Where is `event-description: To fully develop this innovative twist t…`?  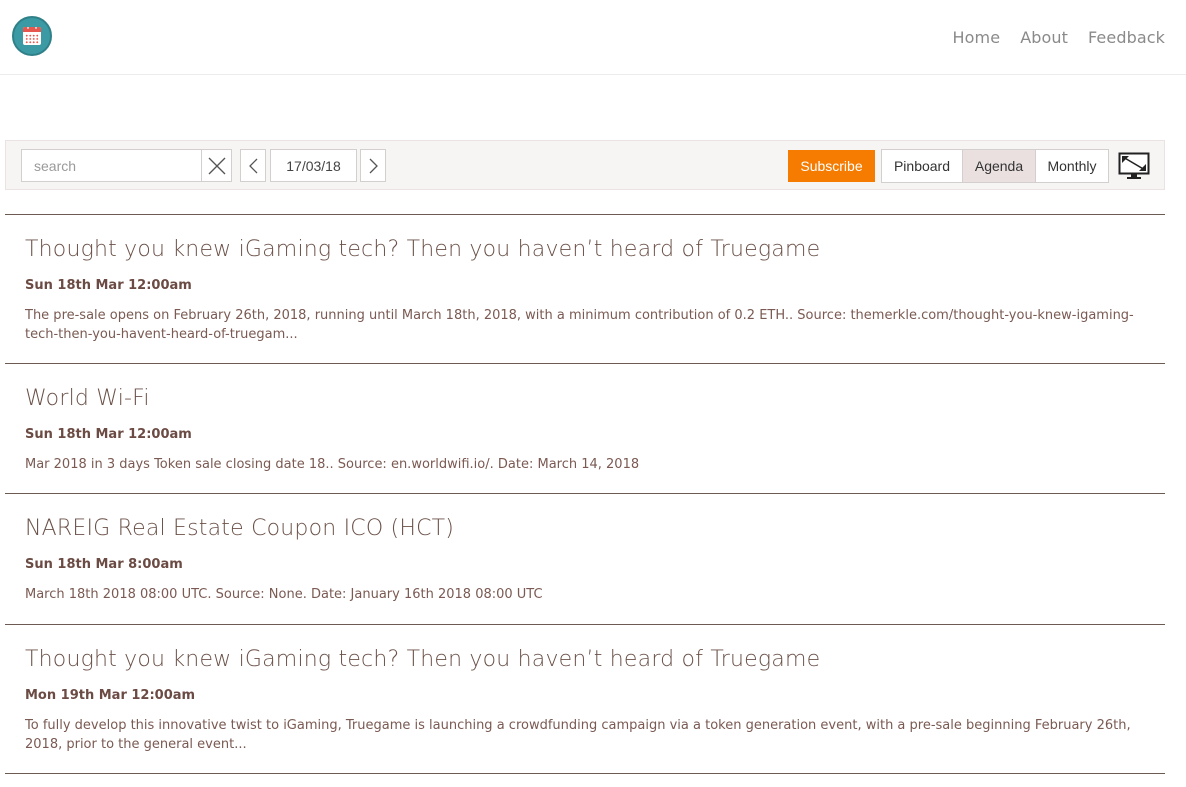
event-description: To fully develop this innovative twist t… is located at coordinates (578, 735).